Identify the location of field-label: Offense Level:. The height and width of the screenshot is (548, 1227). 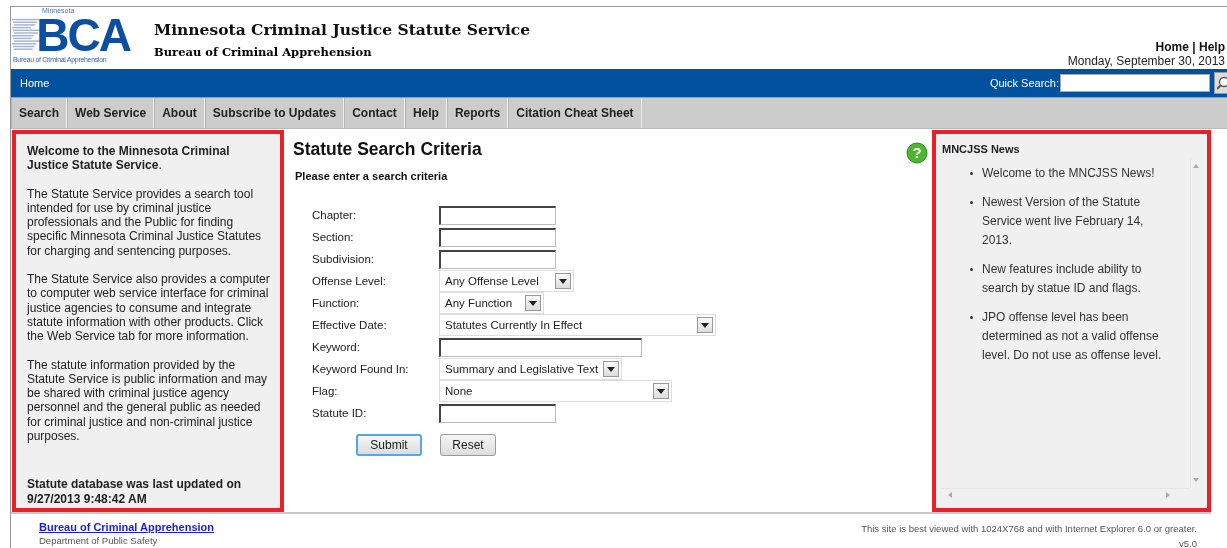
(349, 281).